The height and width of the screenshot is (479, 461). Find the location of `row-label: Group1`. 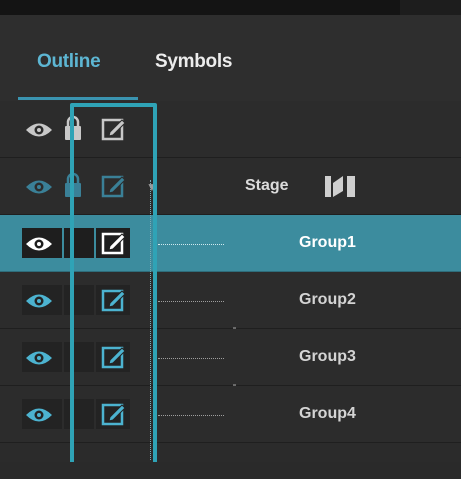

row-label: Group1 is located at coordinates (327, 242).